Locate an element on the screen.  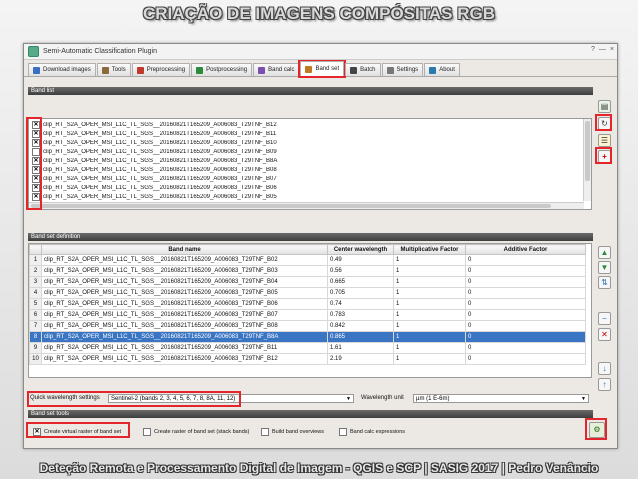
column-header-additive-factor: Additive Factor is located at coordinates (525, 249).